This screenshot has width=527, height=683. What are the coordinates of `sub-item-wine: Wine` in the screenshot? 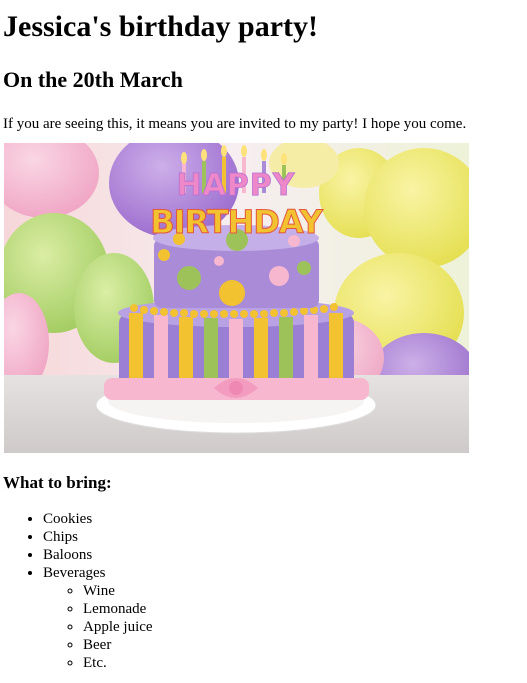 It's located at (303, 591).